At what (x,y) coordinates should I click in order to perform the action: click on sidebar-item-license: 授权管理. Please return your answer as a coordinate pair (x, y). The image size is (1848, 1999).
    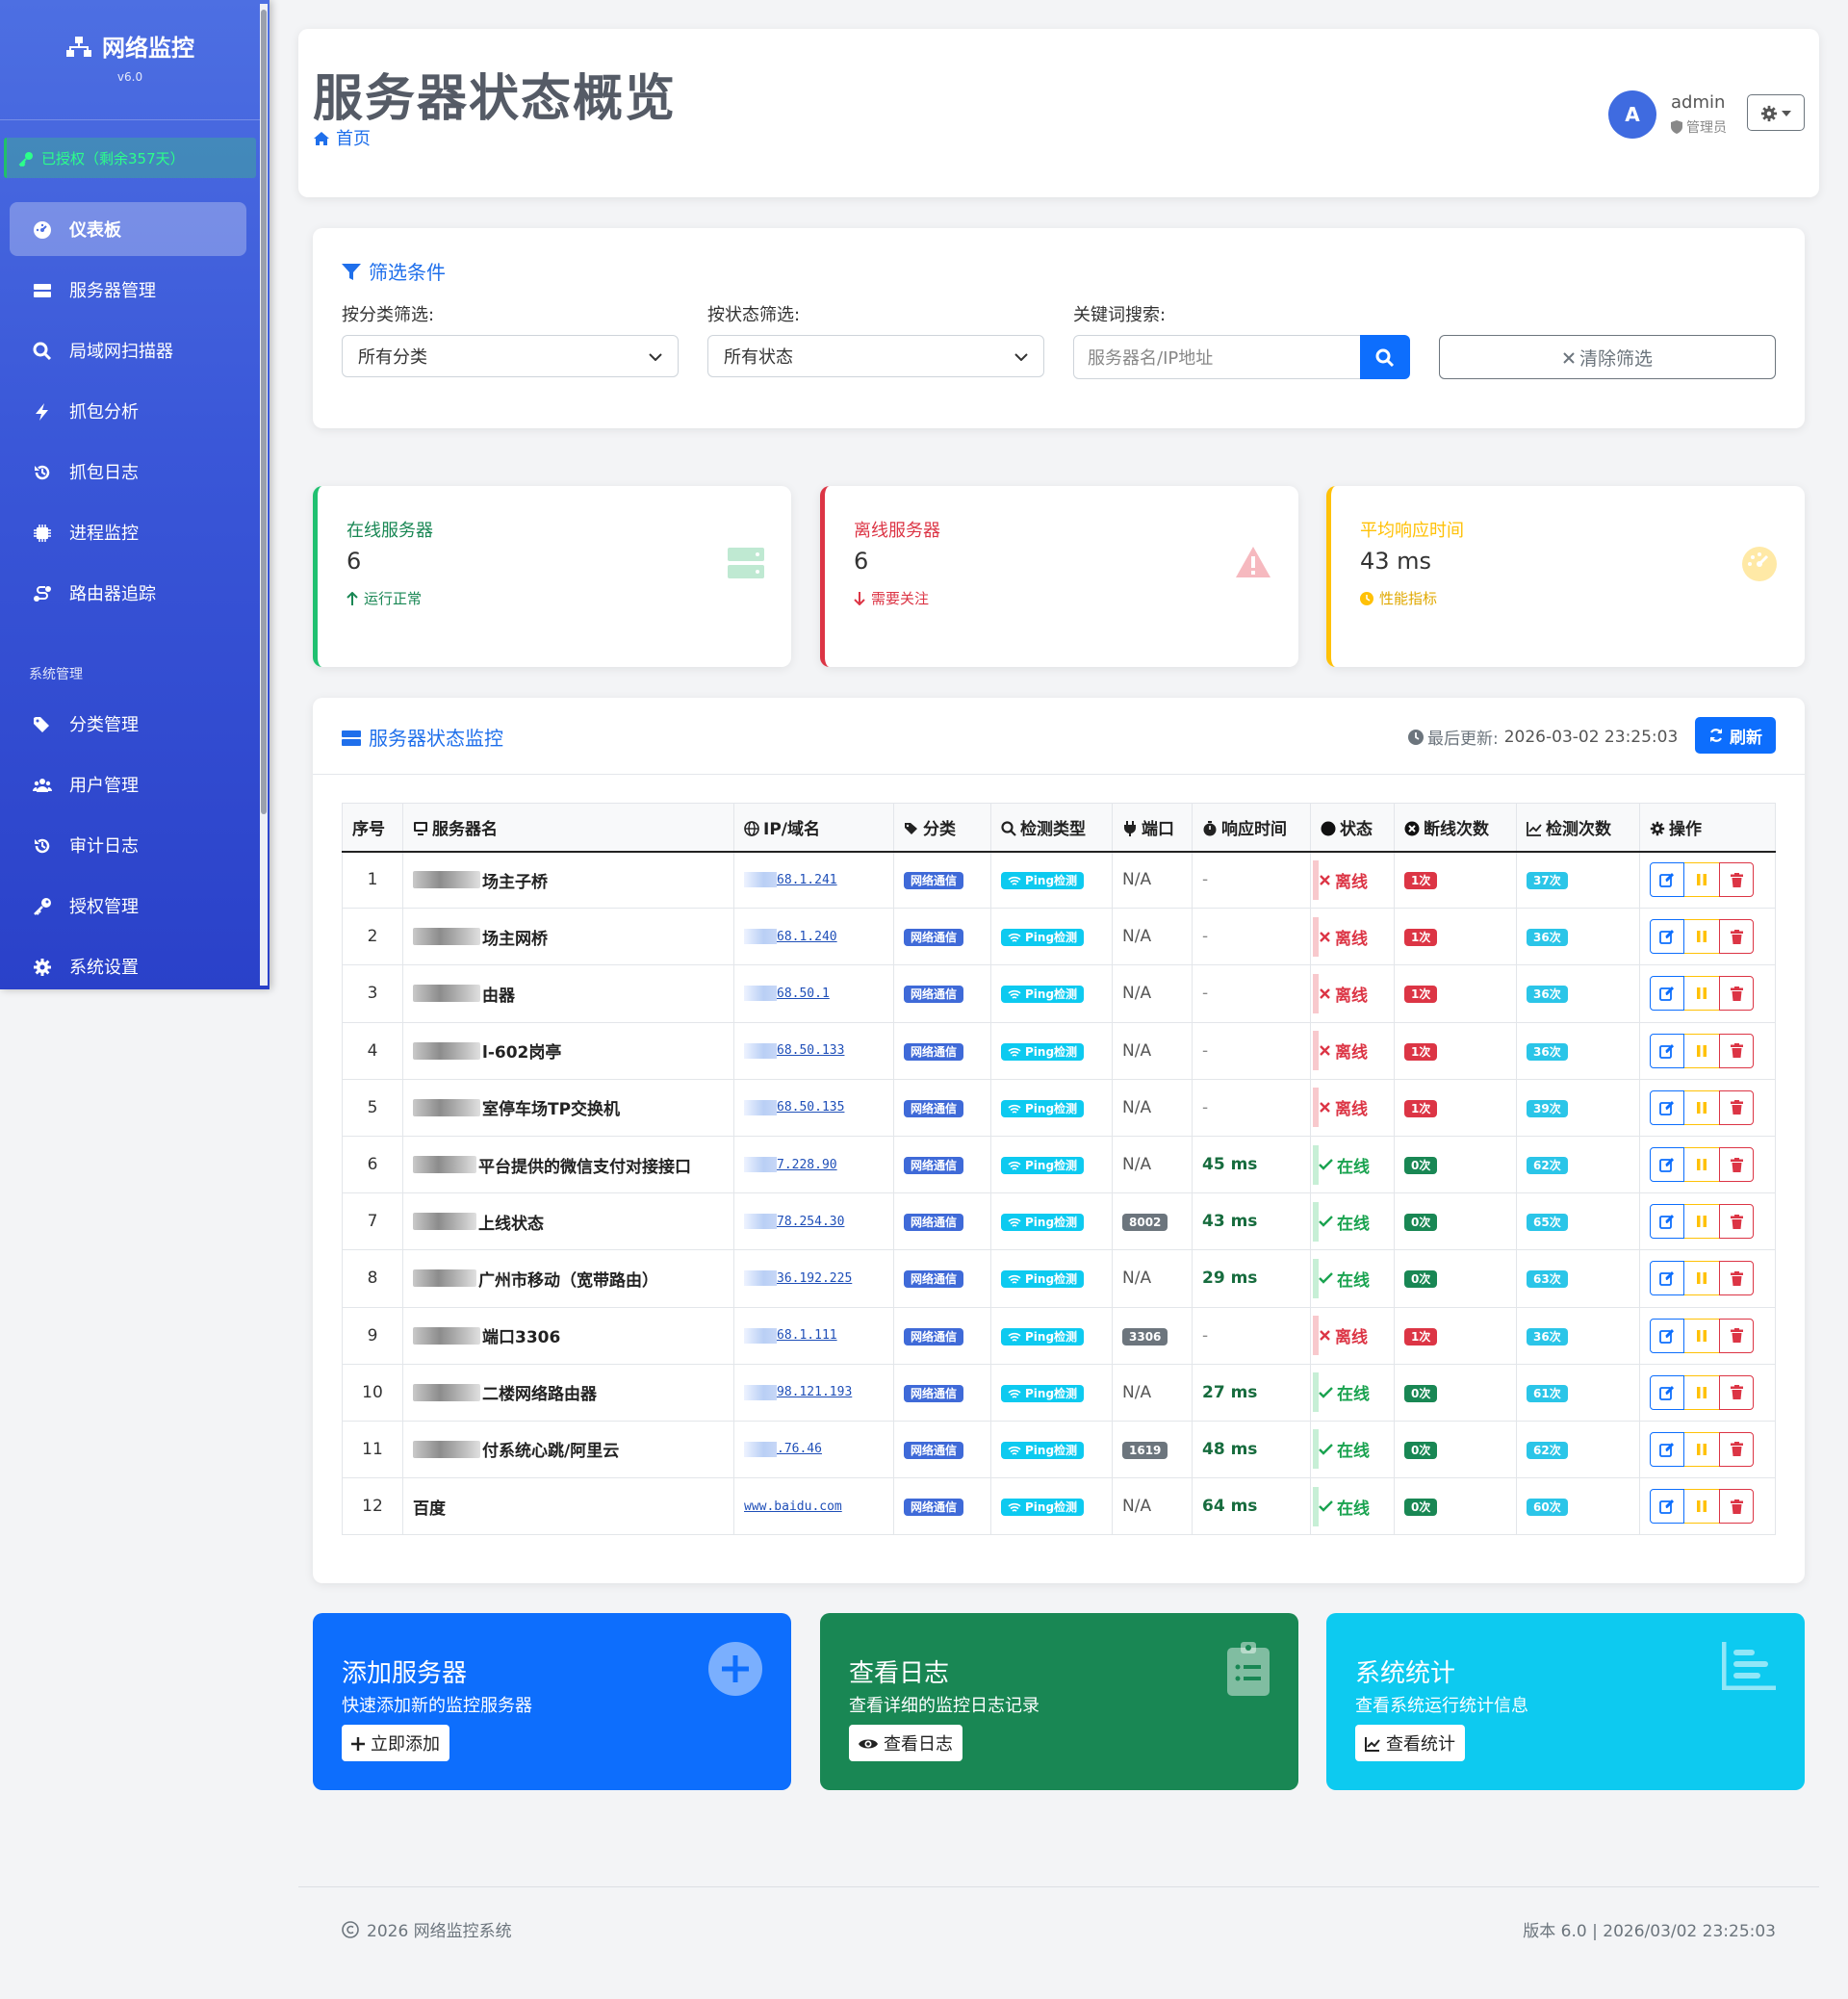
    Looking at the image, I should click on (128, 906).